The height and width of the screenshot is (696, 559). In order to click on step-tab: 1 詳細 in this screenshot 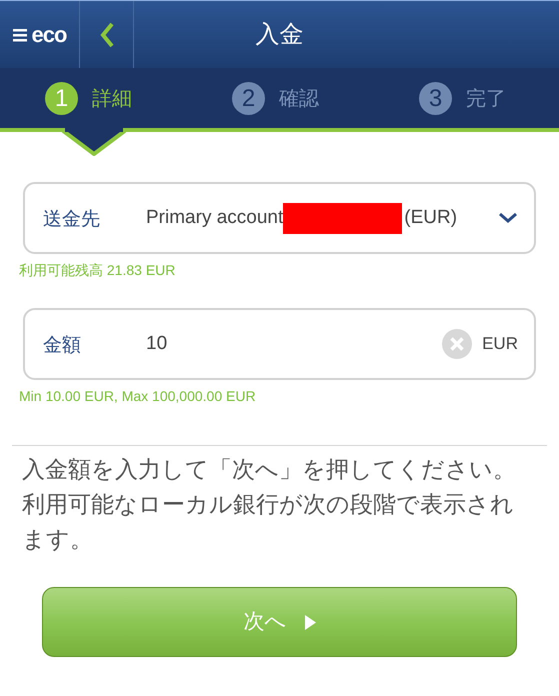, I will do `click(88, 98)`.